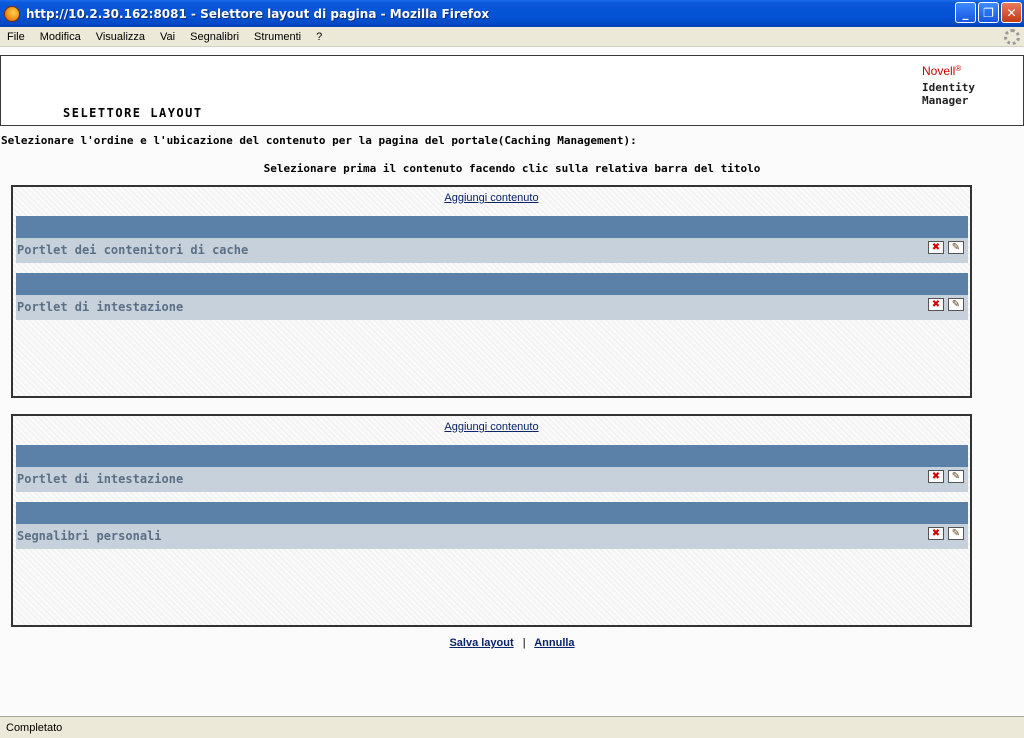  Describe the element at coordinates (1011, 12) in the screenshot. I see `close-button: ✕` at that location.